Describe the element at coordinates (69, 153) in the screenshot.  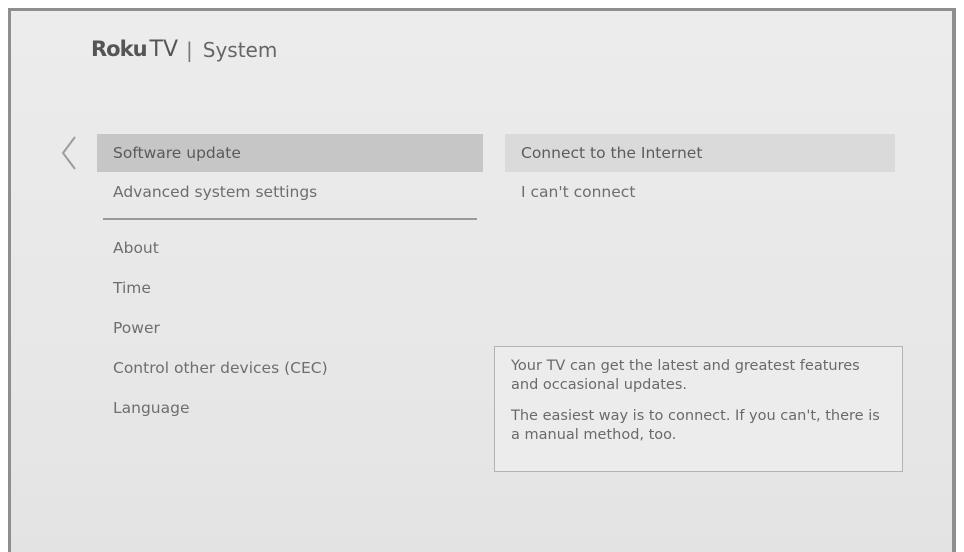
I see `chevron-left-icon` at that location.